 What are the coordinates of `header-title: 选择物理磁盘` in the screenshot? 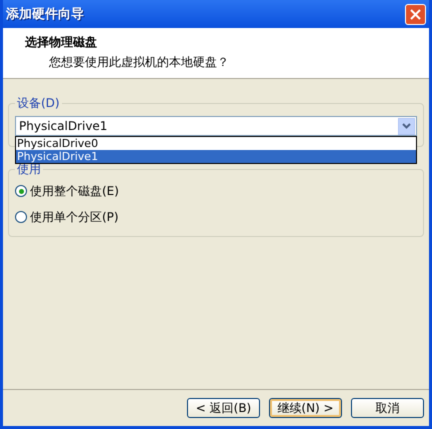 It's located at (61, 42).